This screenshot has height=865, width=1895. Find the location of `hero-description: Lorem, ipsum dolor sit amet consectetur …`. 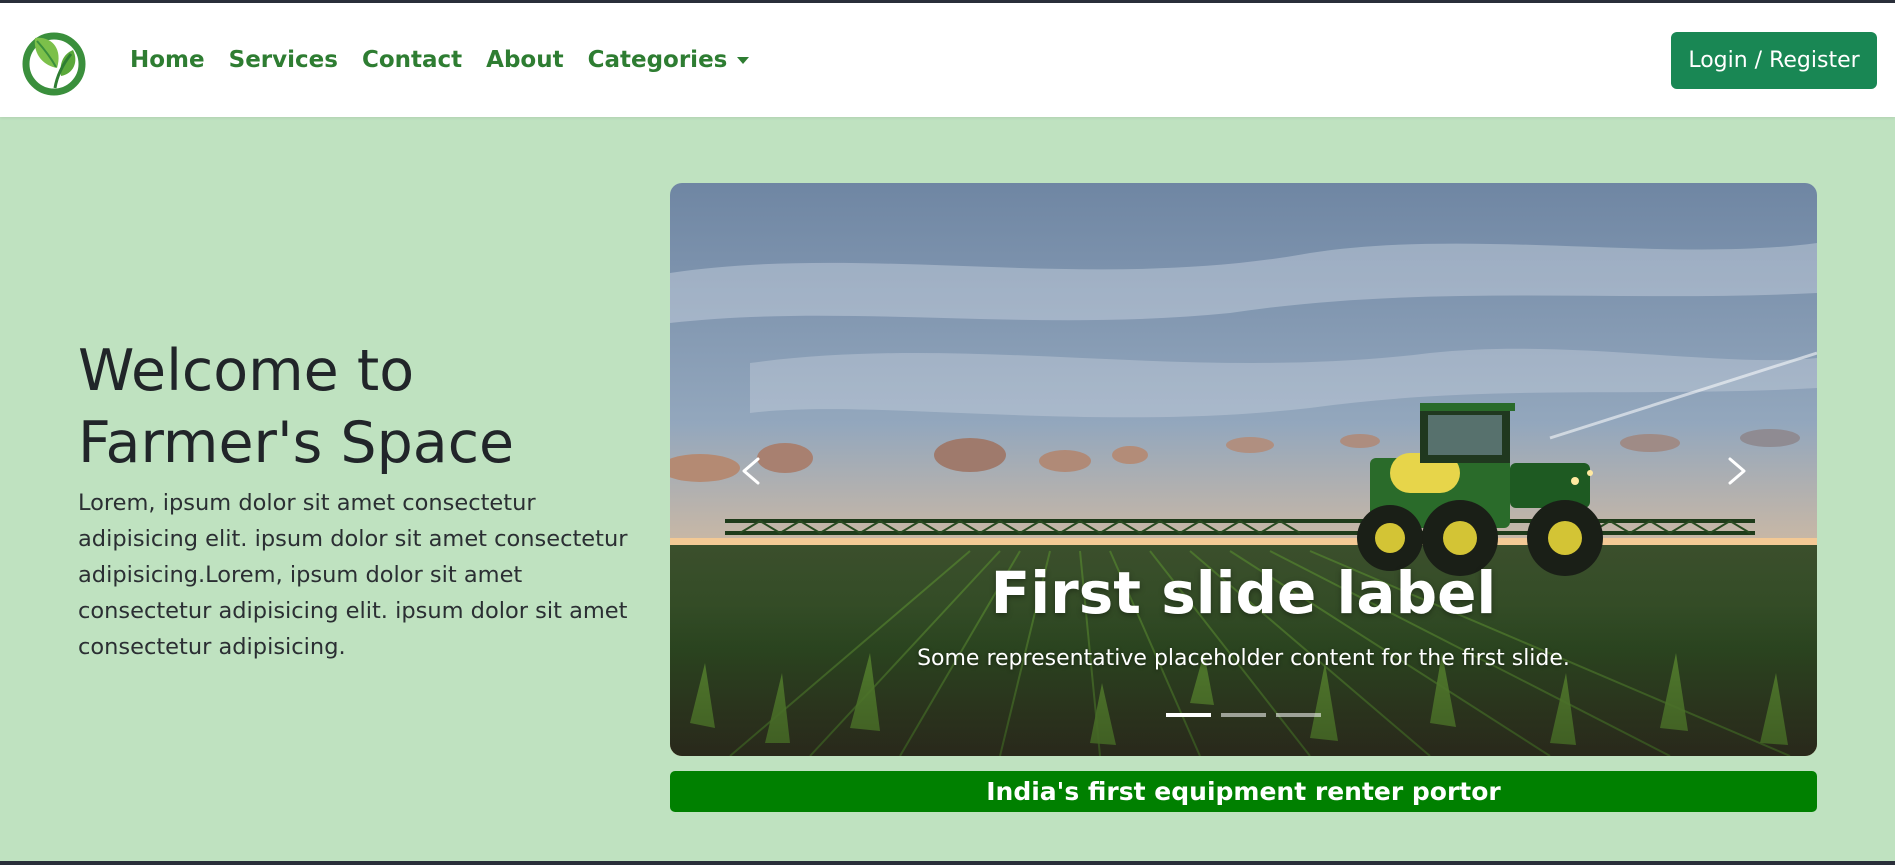

hero-description: Lorem, ipsum dolor sit amet consectetur … is located at coordinates (353, 575).